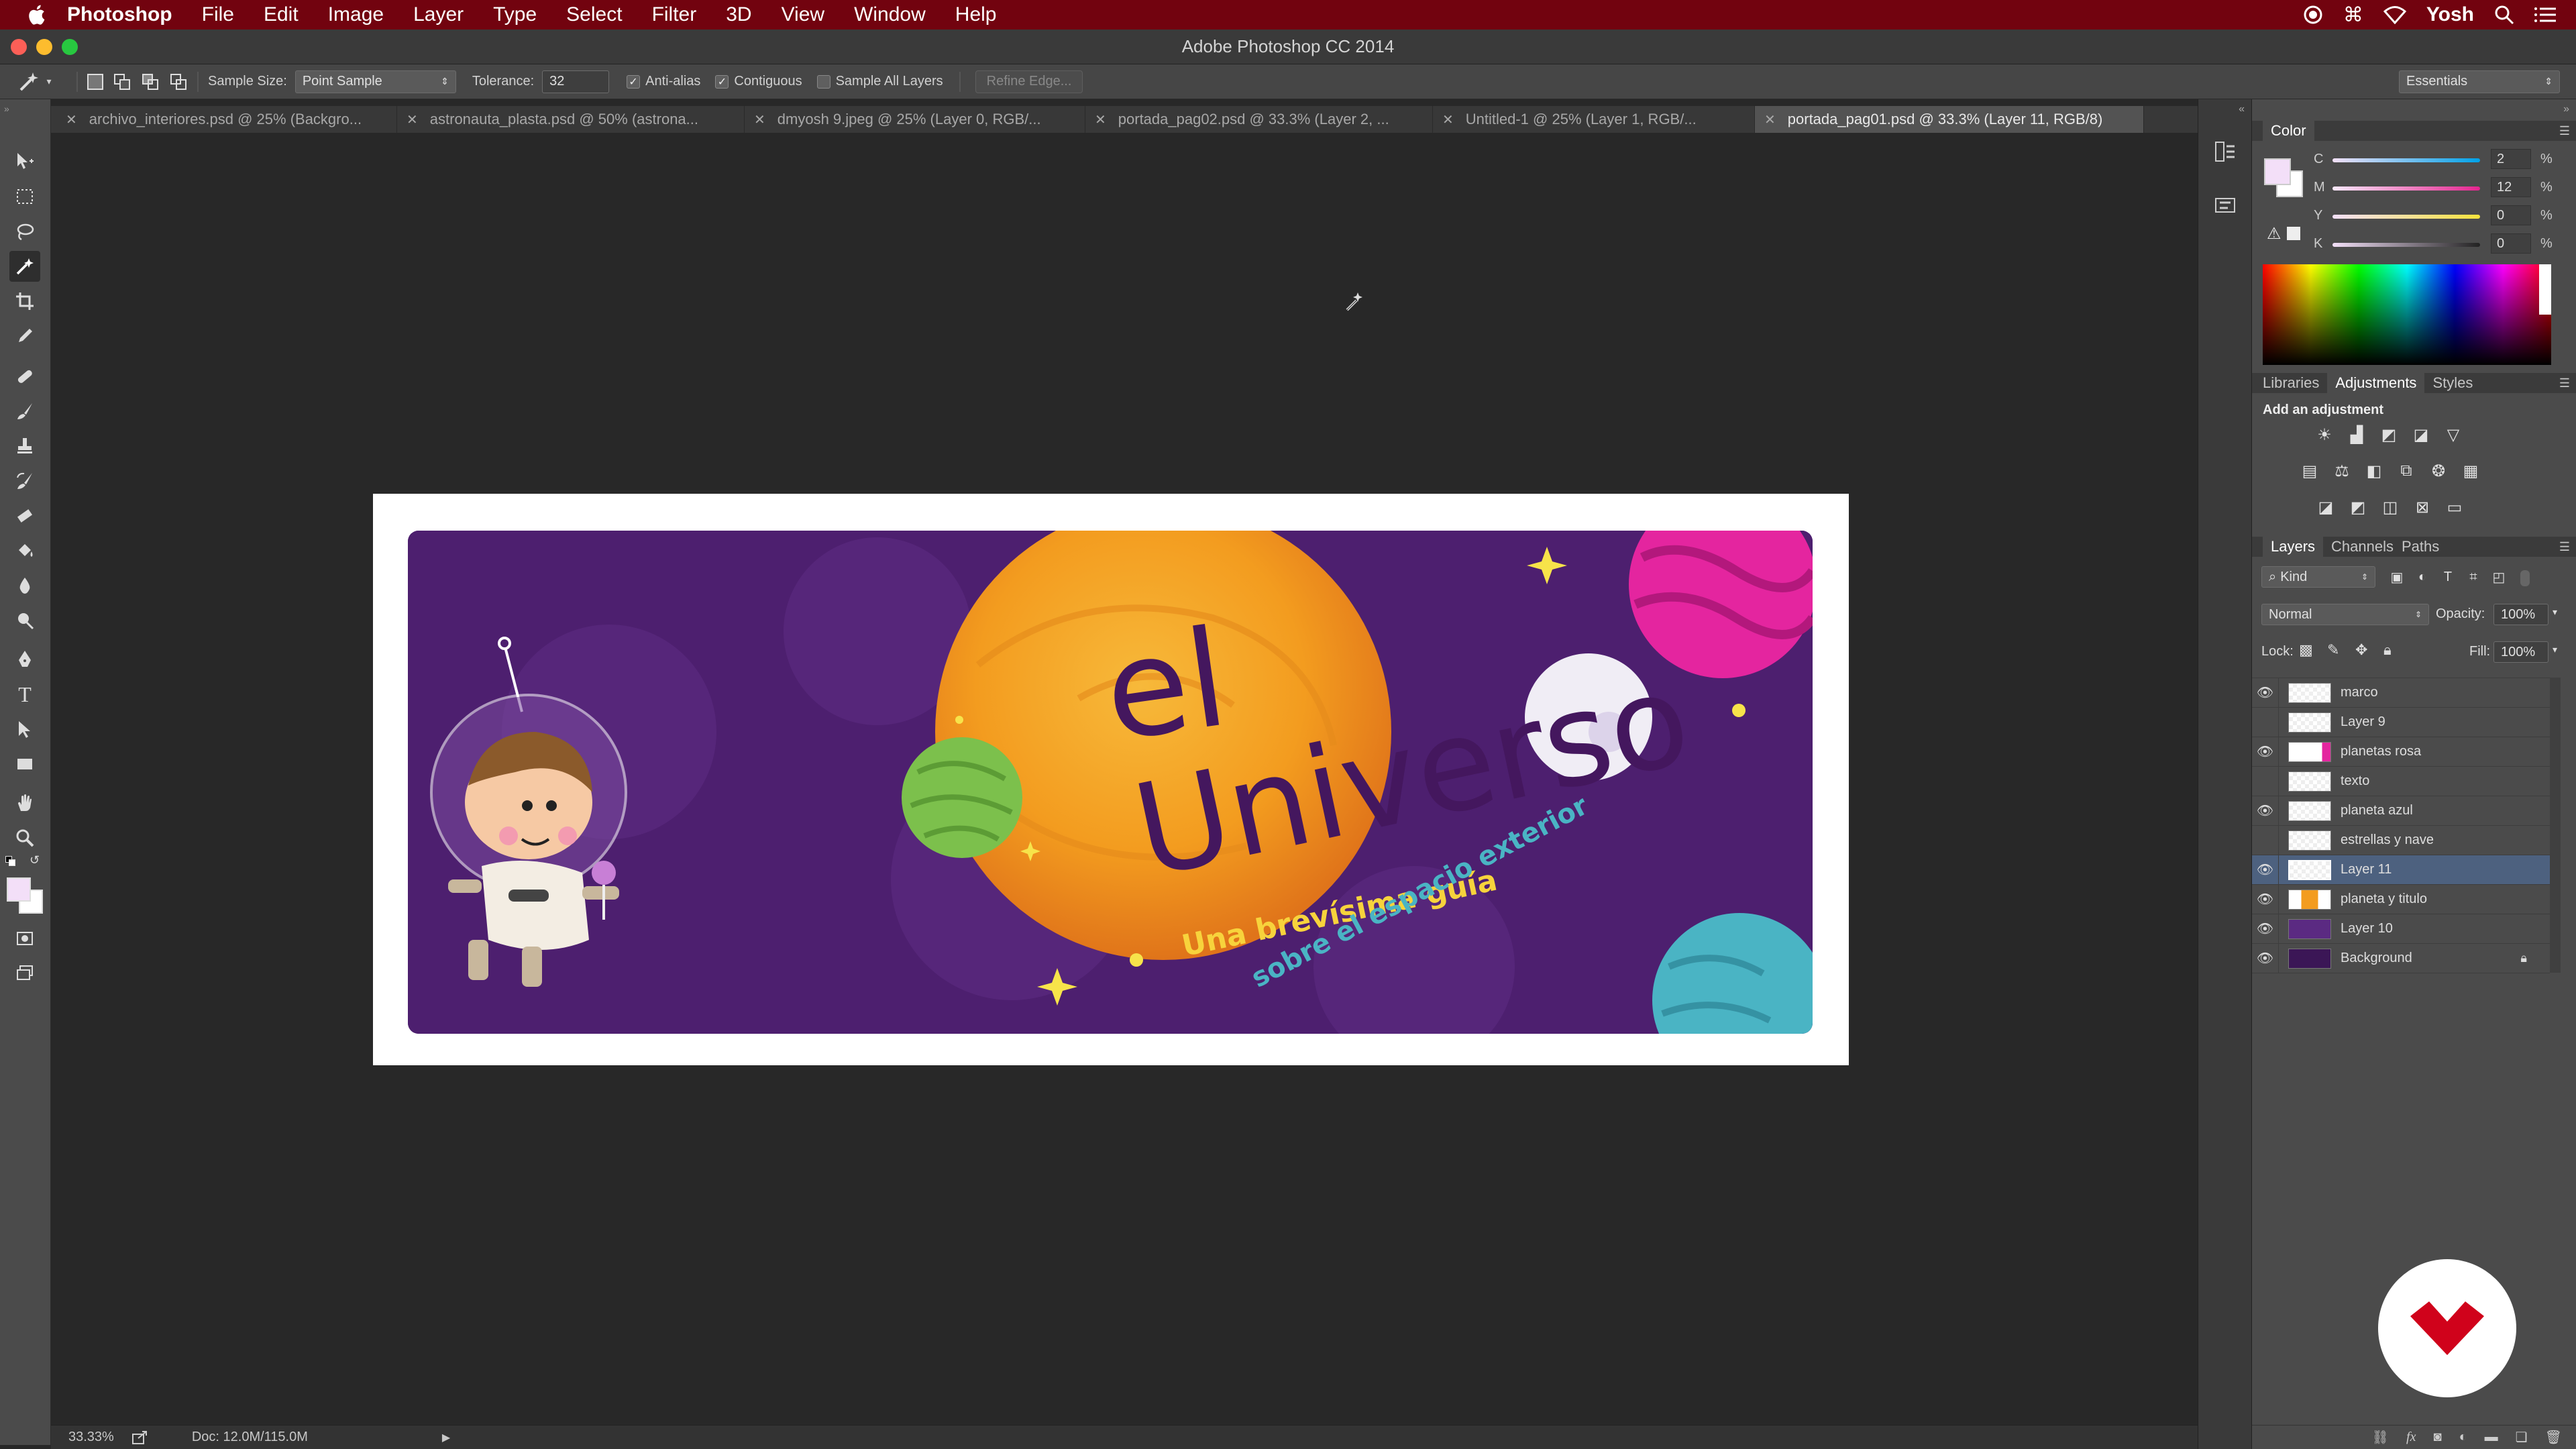 Image resolution: width=2576 pixels, height=1449 pixels. Describe the element at coordinates (2511, 243) in the screenshot. I see `black-value-input: 0` at that location.